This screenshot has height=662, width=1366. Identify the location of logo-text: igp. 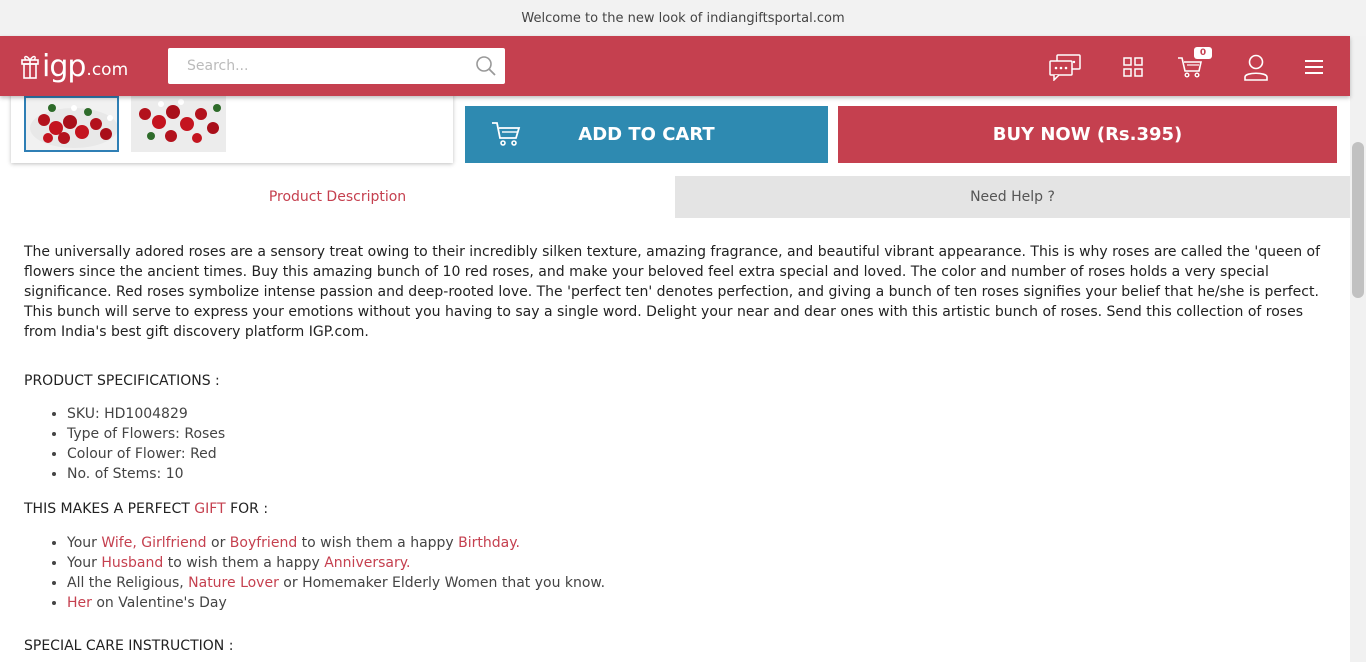
(64, 66).